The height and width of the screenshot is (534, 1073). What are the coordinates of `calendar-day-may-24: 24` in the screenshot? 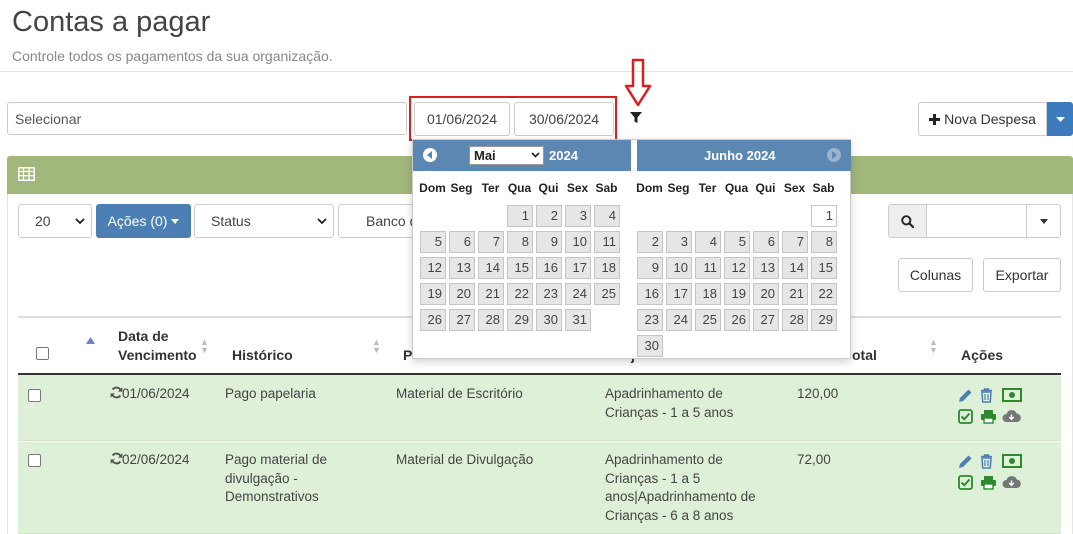 It's located at (578, 294).